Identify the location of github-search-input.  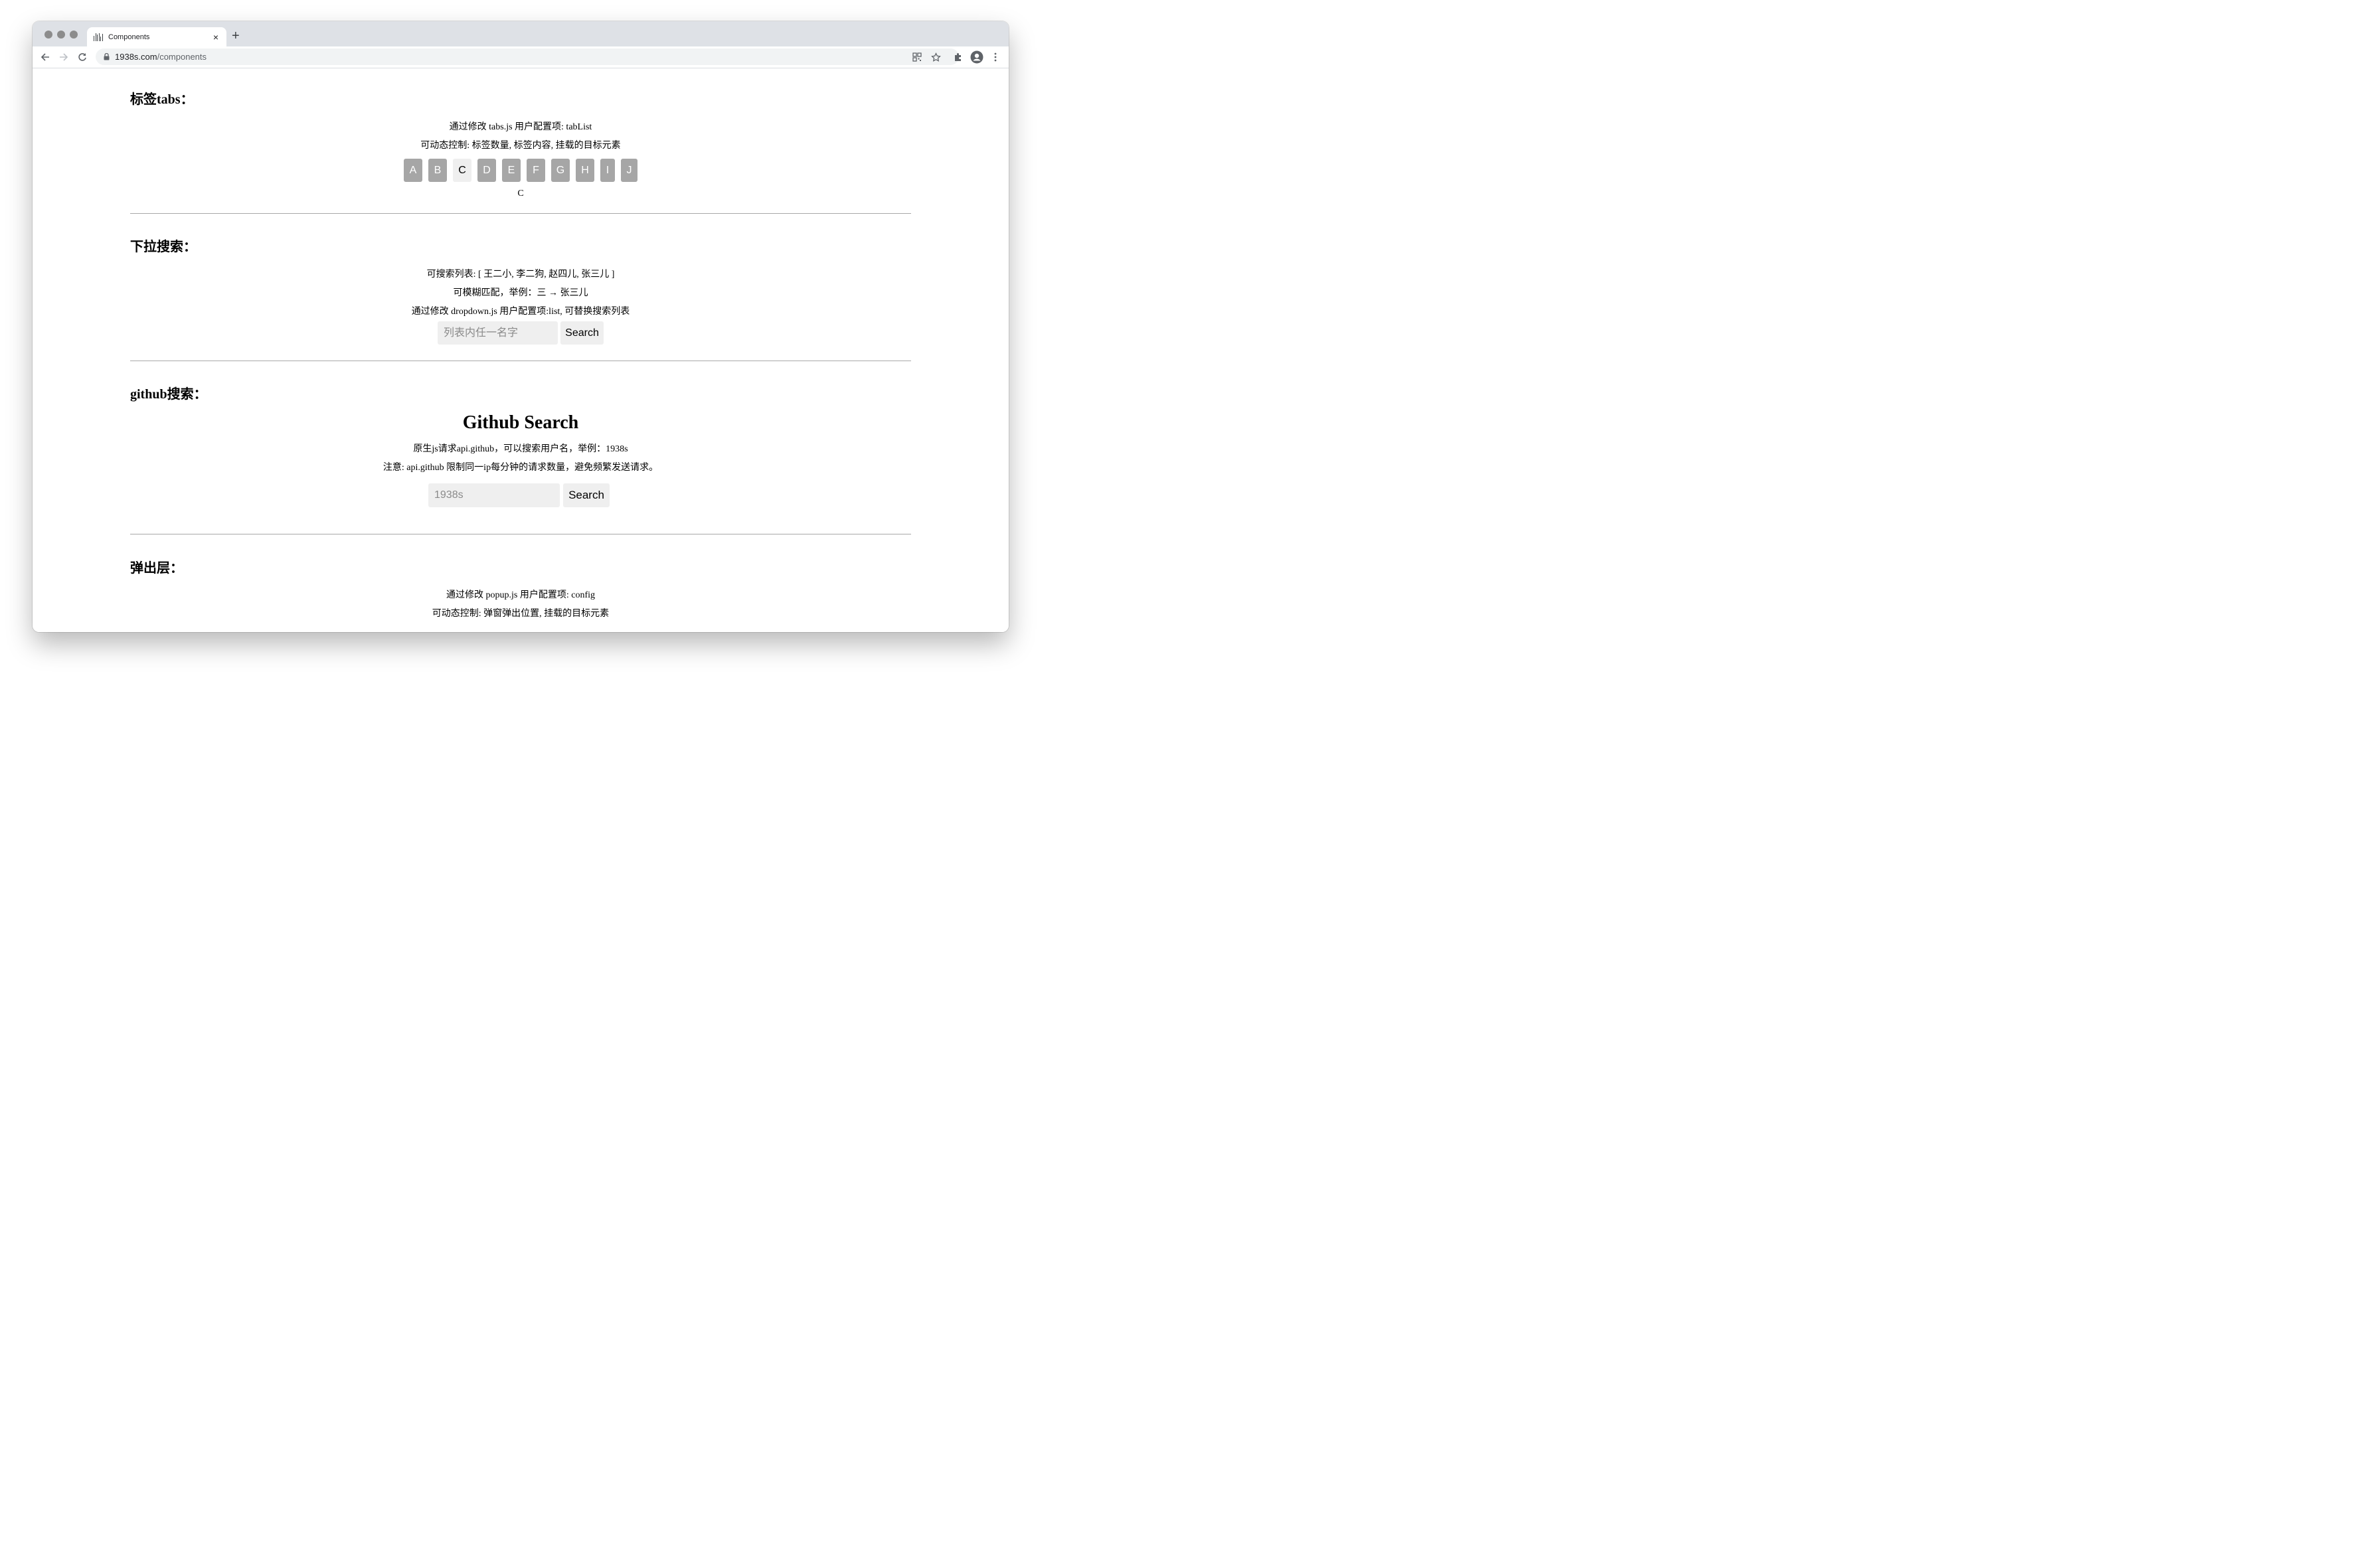
(494, 495).